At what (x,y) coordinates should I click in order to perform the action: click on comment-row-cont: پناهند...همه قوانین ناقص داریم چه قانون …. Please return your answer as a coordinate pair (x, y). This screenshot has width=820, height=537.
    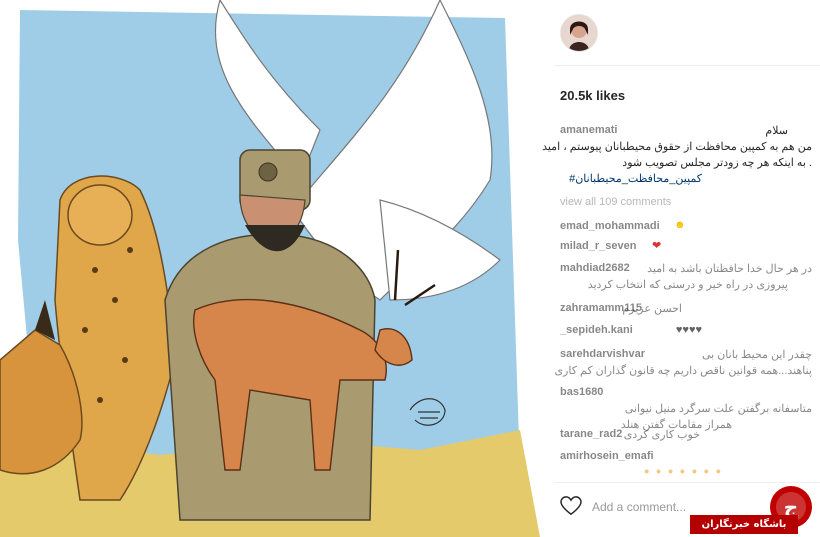
    Looking at the image, I should click on (683, 371).